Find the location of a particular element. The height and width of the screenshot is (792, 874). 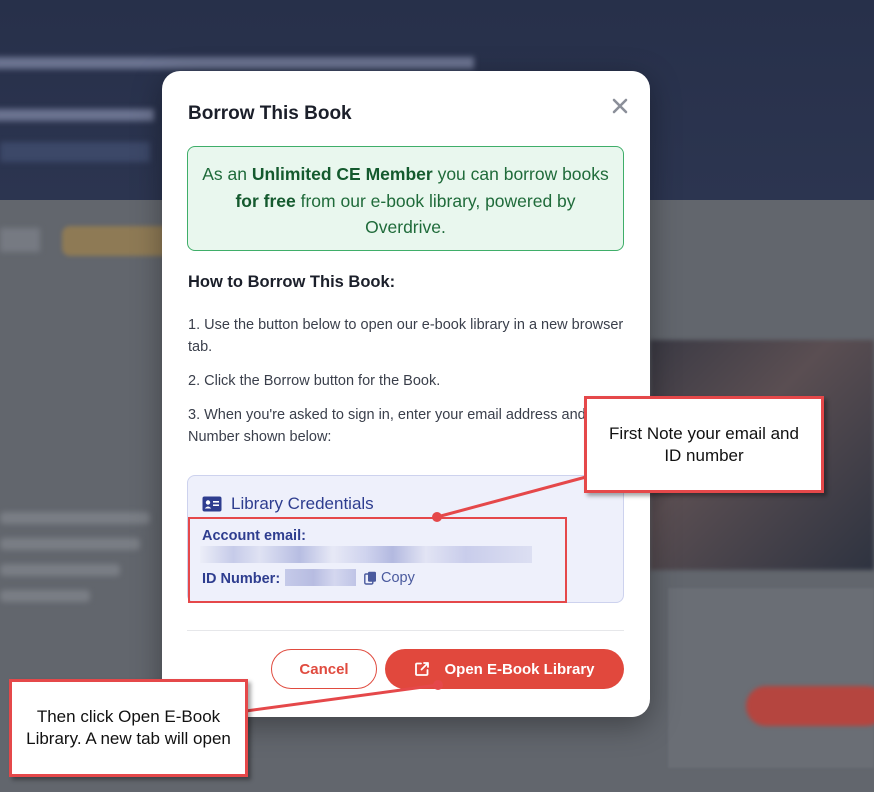

footer-divider is located at coordinates (405, 630).